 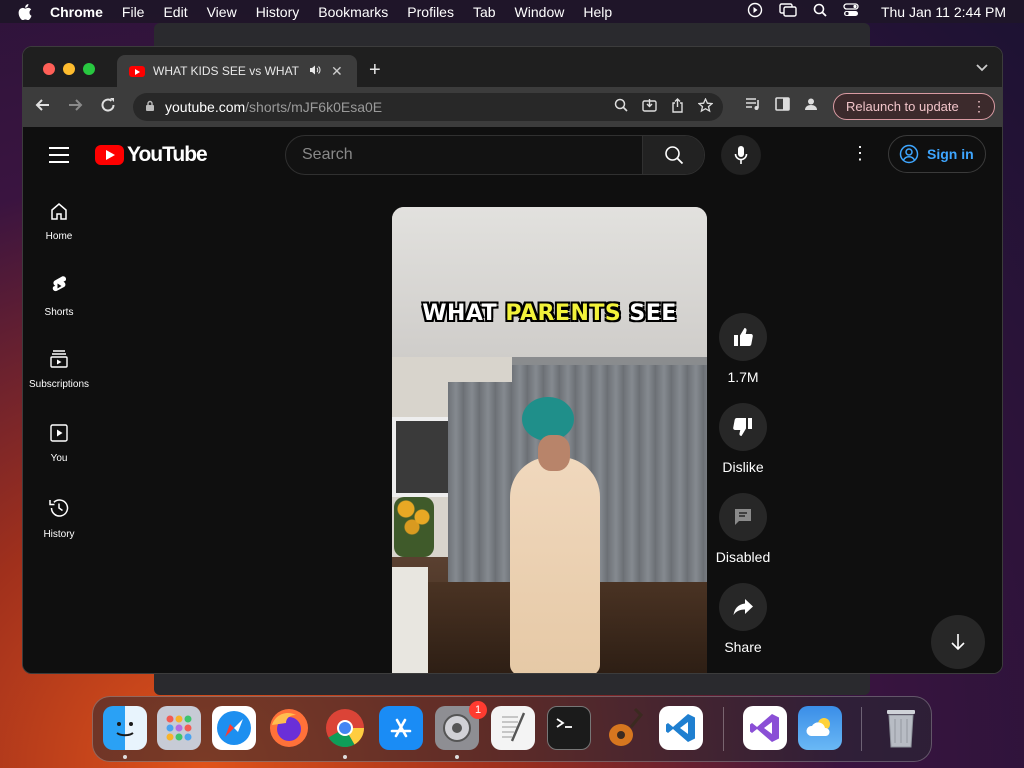 I want to click on menu-view: View, so click(x=222, y=12).